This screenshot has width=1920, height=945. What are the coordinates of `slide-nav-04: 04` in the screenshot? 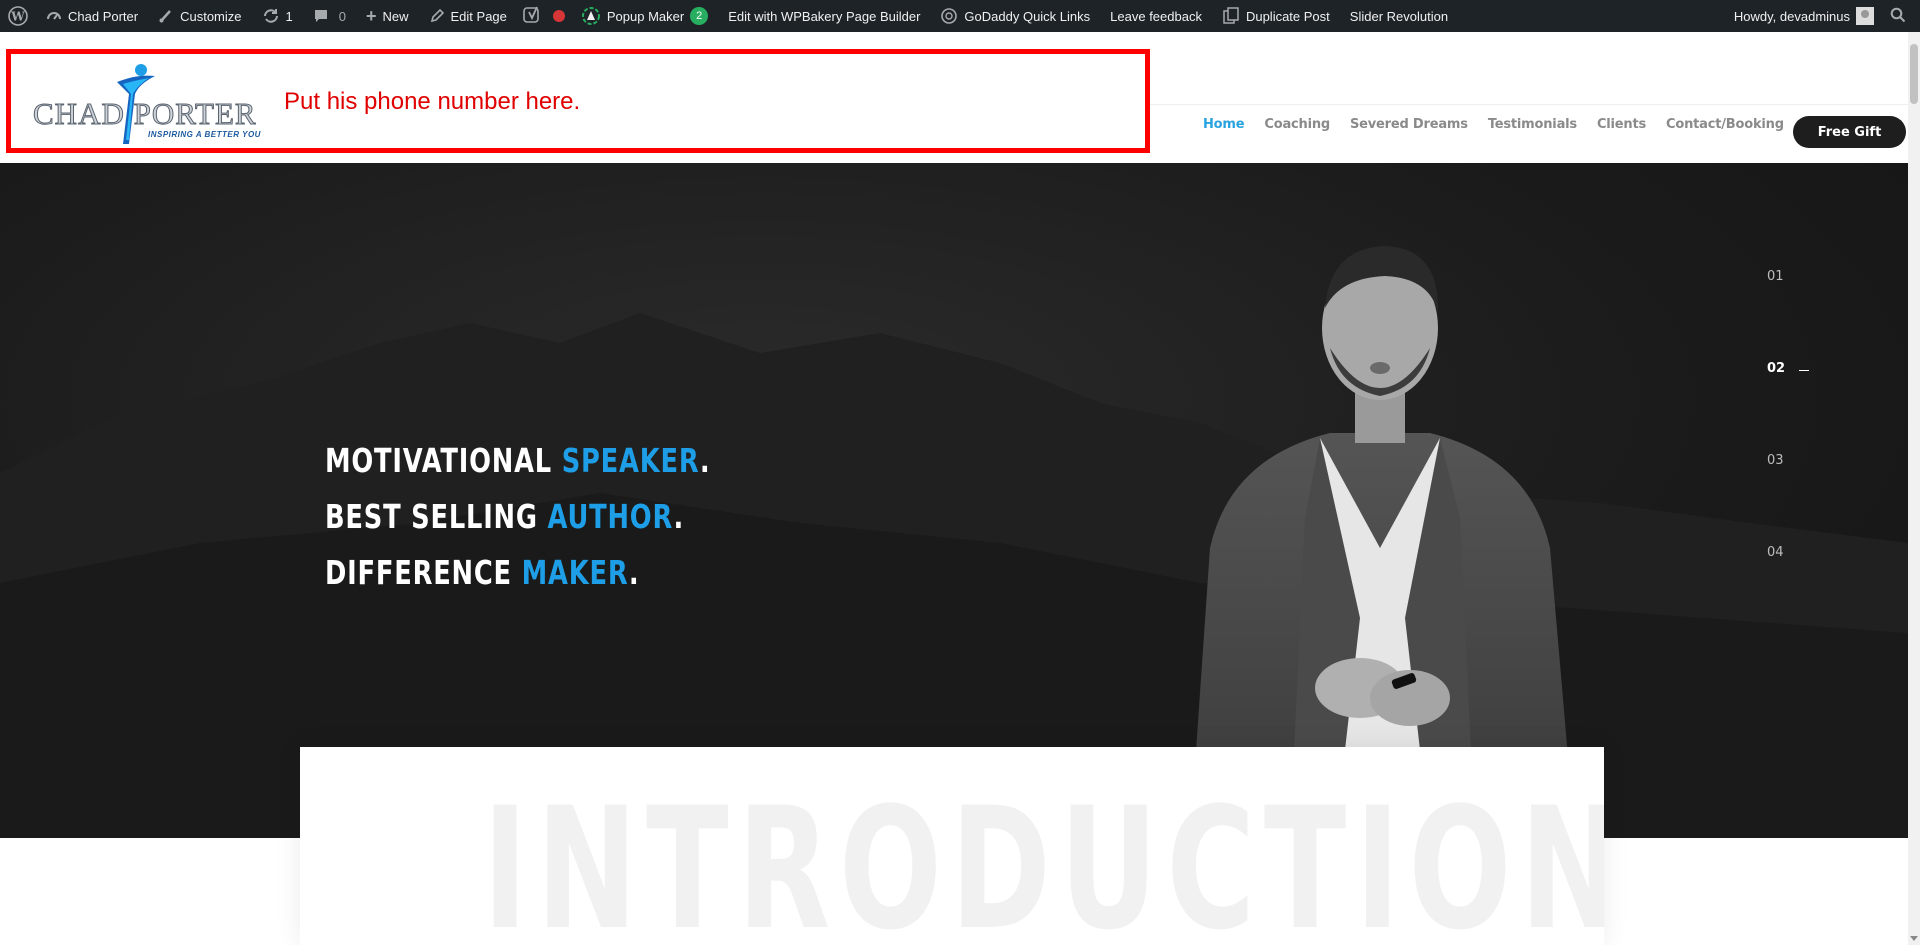 It's located at (1775, 552).